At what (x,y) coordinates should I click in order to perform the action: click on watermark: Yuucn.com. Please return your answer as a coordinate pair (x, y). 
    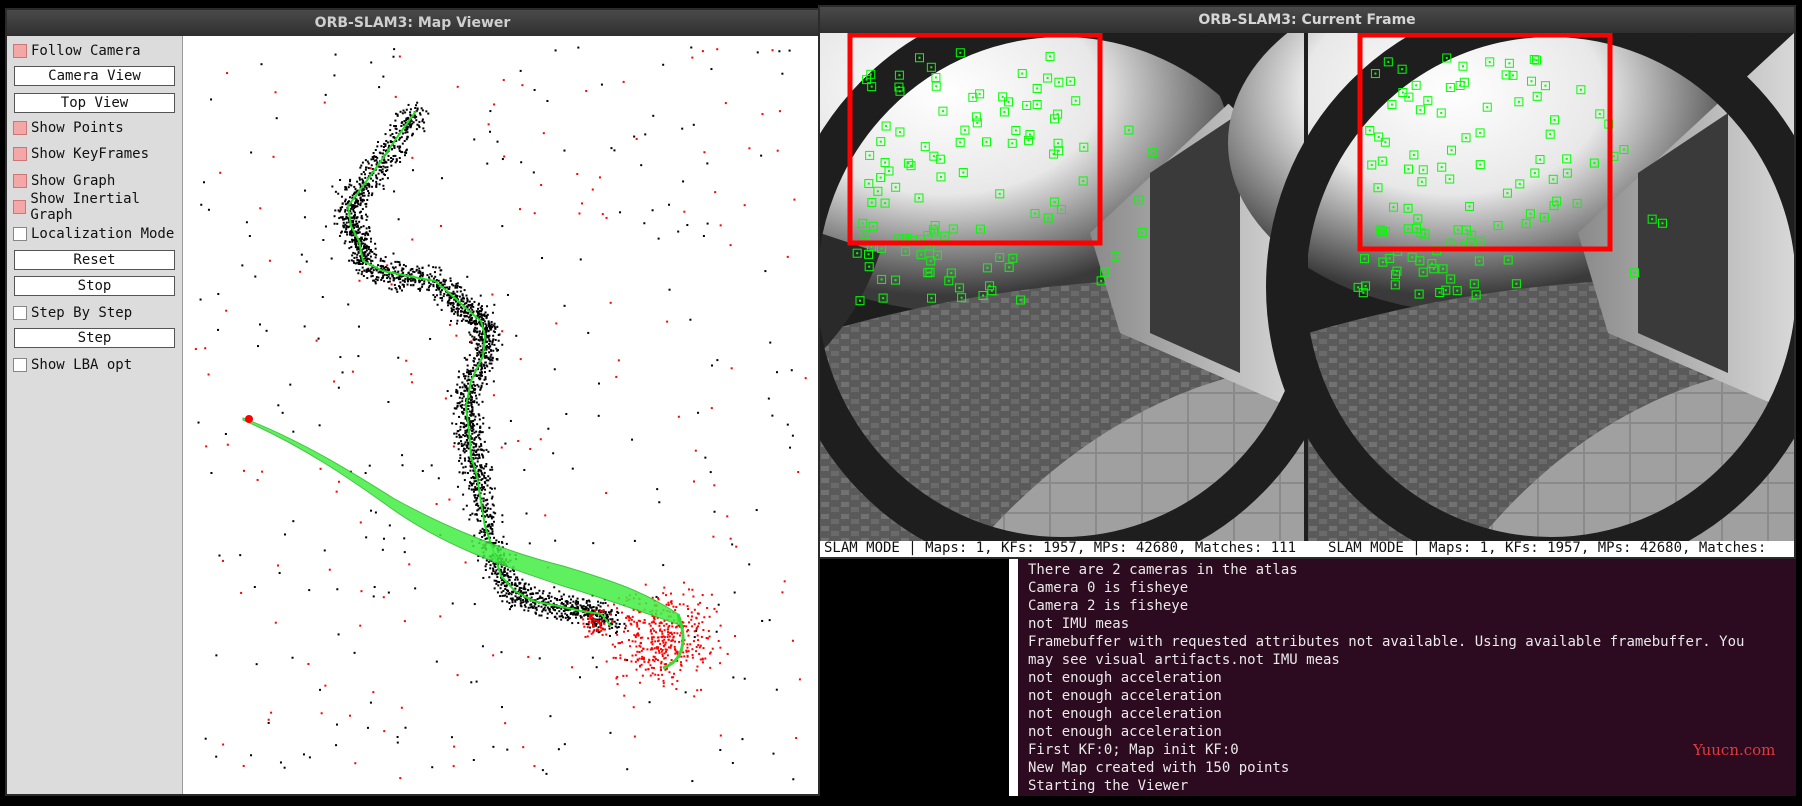
    Looking at the image, I should click on (1734, 750).